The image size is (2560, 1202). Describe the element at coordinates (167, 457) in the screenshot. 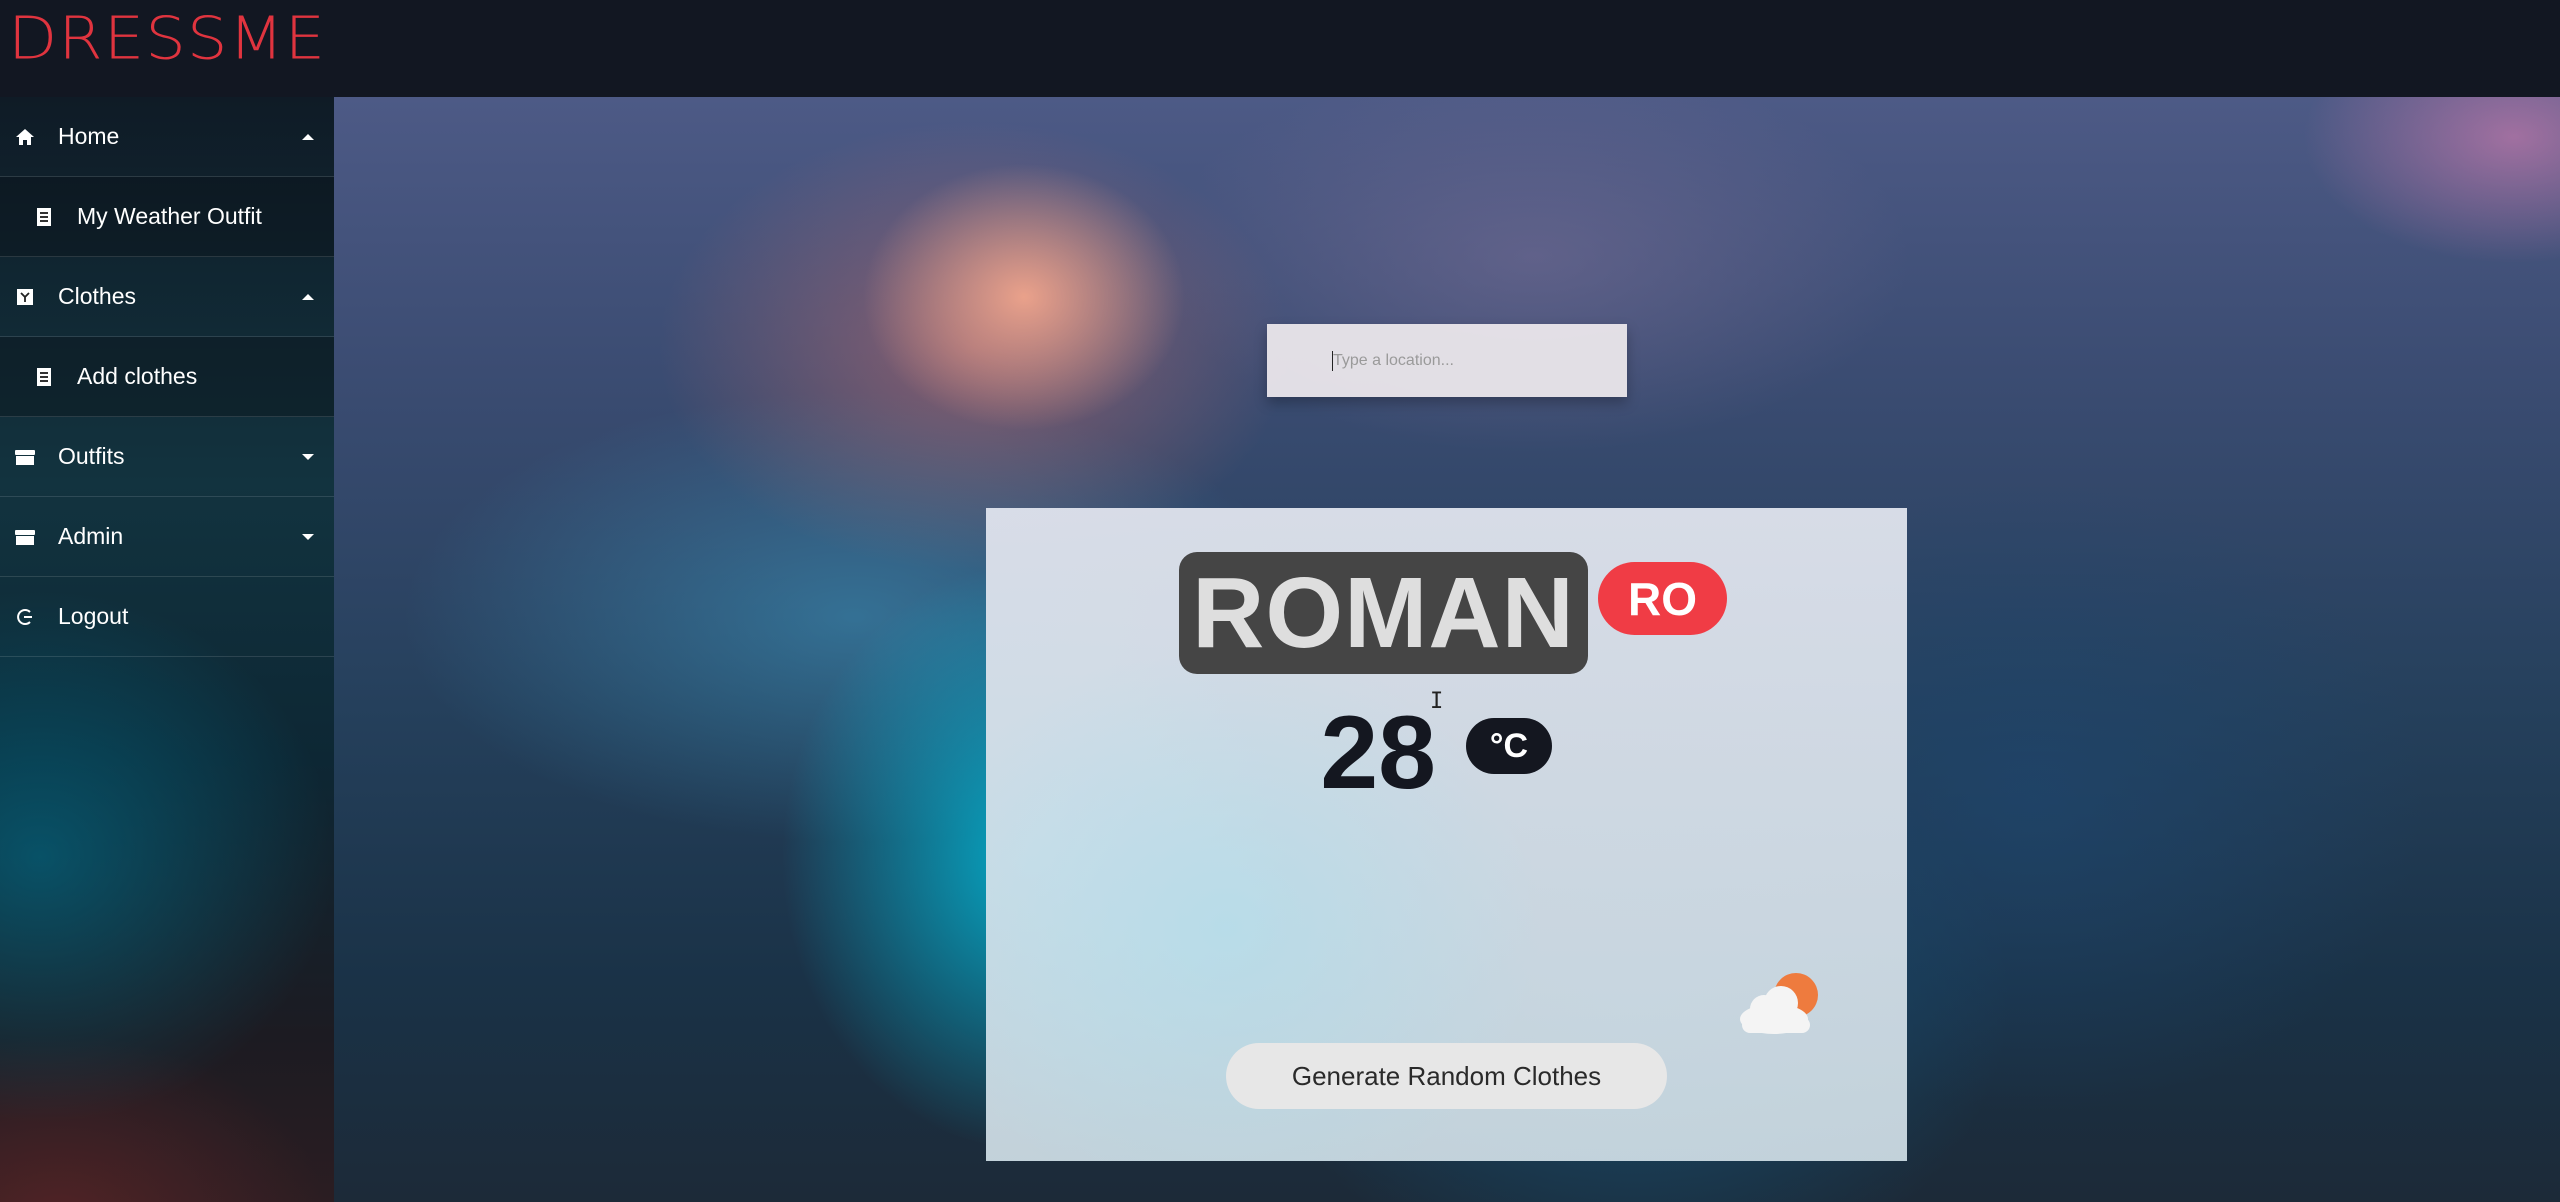

I see `sidebar-item-outfits: Outfits` at that location.